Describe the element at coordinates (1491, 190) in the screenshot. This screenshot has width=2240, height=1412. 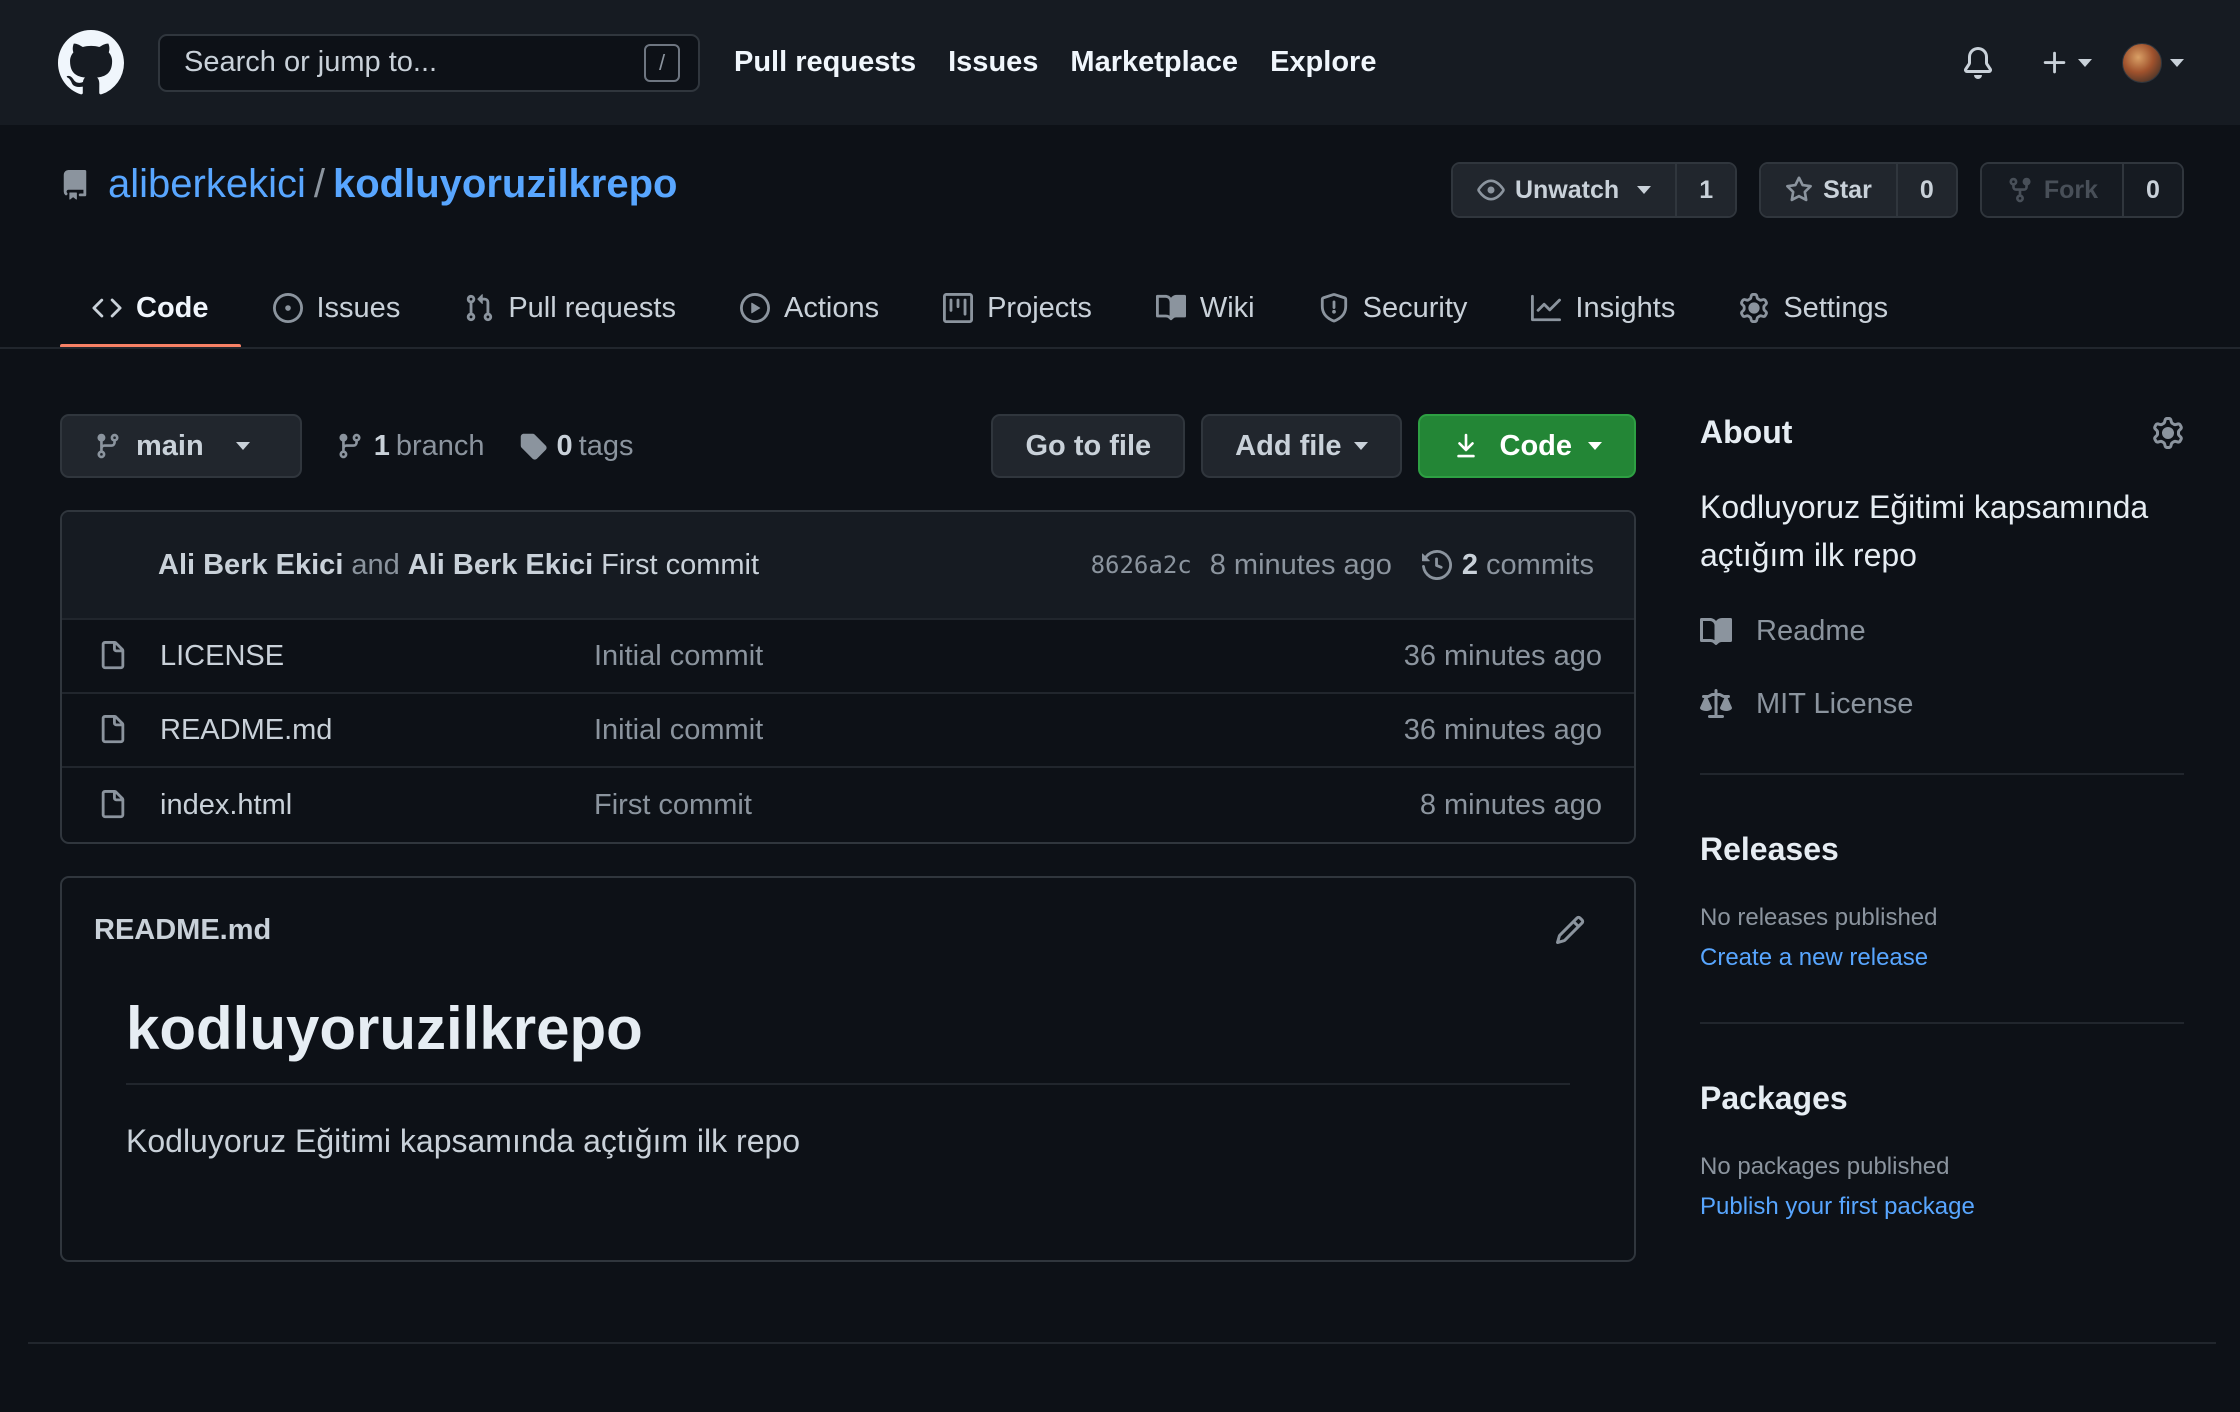
I see `eye-icon` at that location.